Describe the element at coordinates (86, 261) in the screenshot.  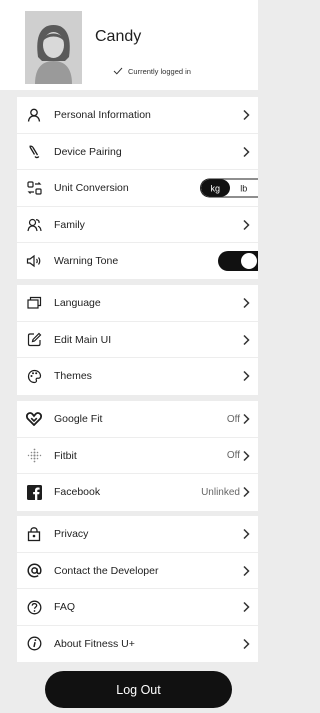
I see `menu-label: Warning Tone` at that location.